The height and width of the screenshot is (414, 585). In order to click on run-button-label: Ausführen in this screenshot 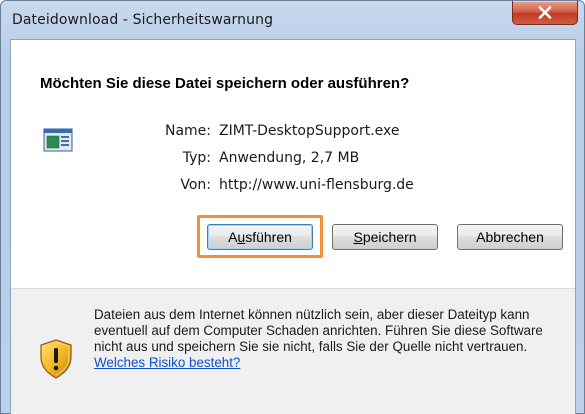, I will do `click(260, 237)`.